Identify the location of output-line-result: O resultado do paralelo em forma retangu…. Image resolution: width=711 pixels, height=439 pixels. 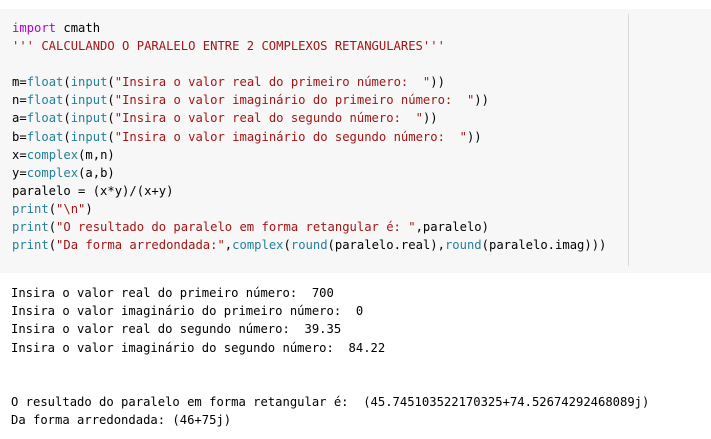
(330, 402).